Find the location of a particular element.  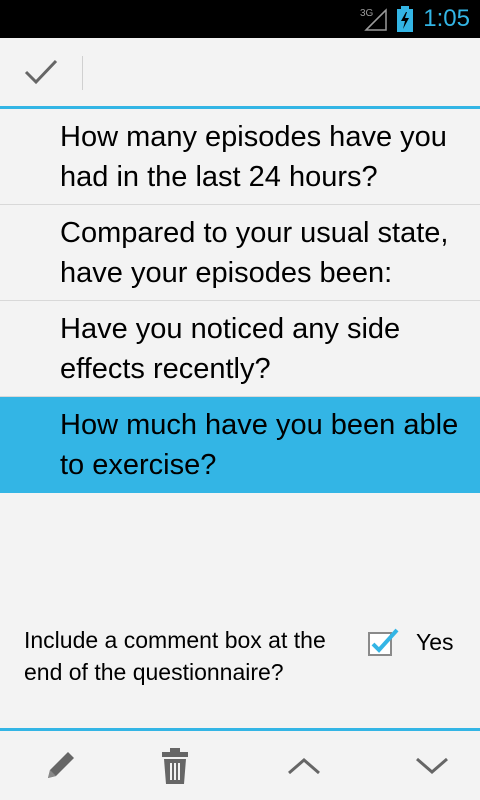

check-icon is located at coordinates (41, 72).